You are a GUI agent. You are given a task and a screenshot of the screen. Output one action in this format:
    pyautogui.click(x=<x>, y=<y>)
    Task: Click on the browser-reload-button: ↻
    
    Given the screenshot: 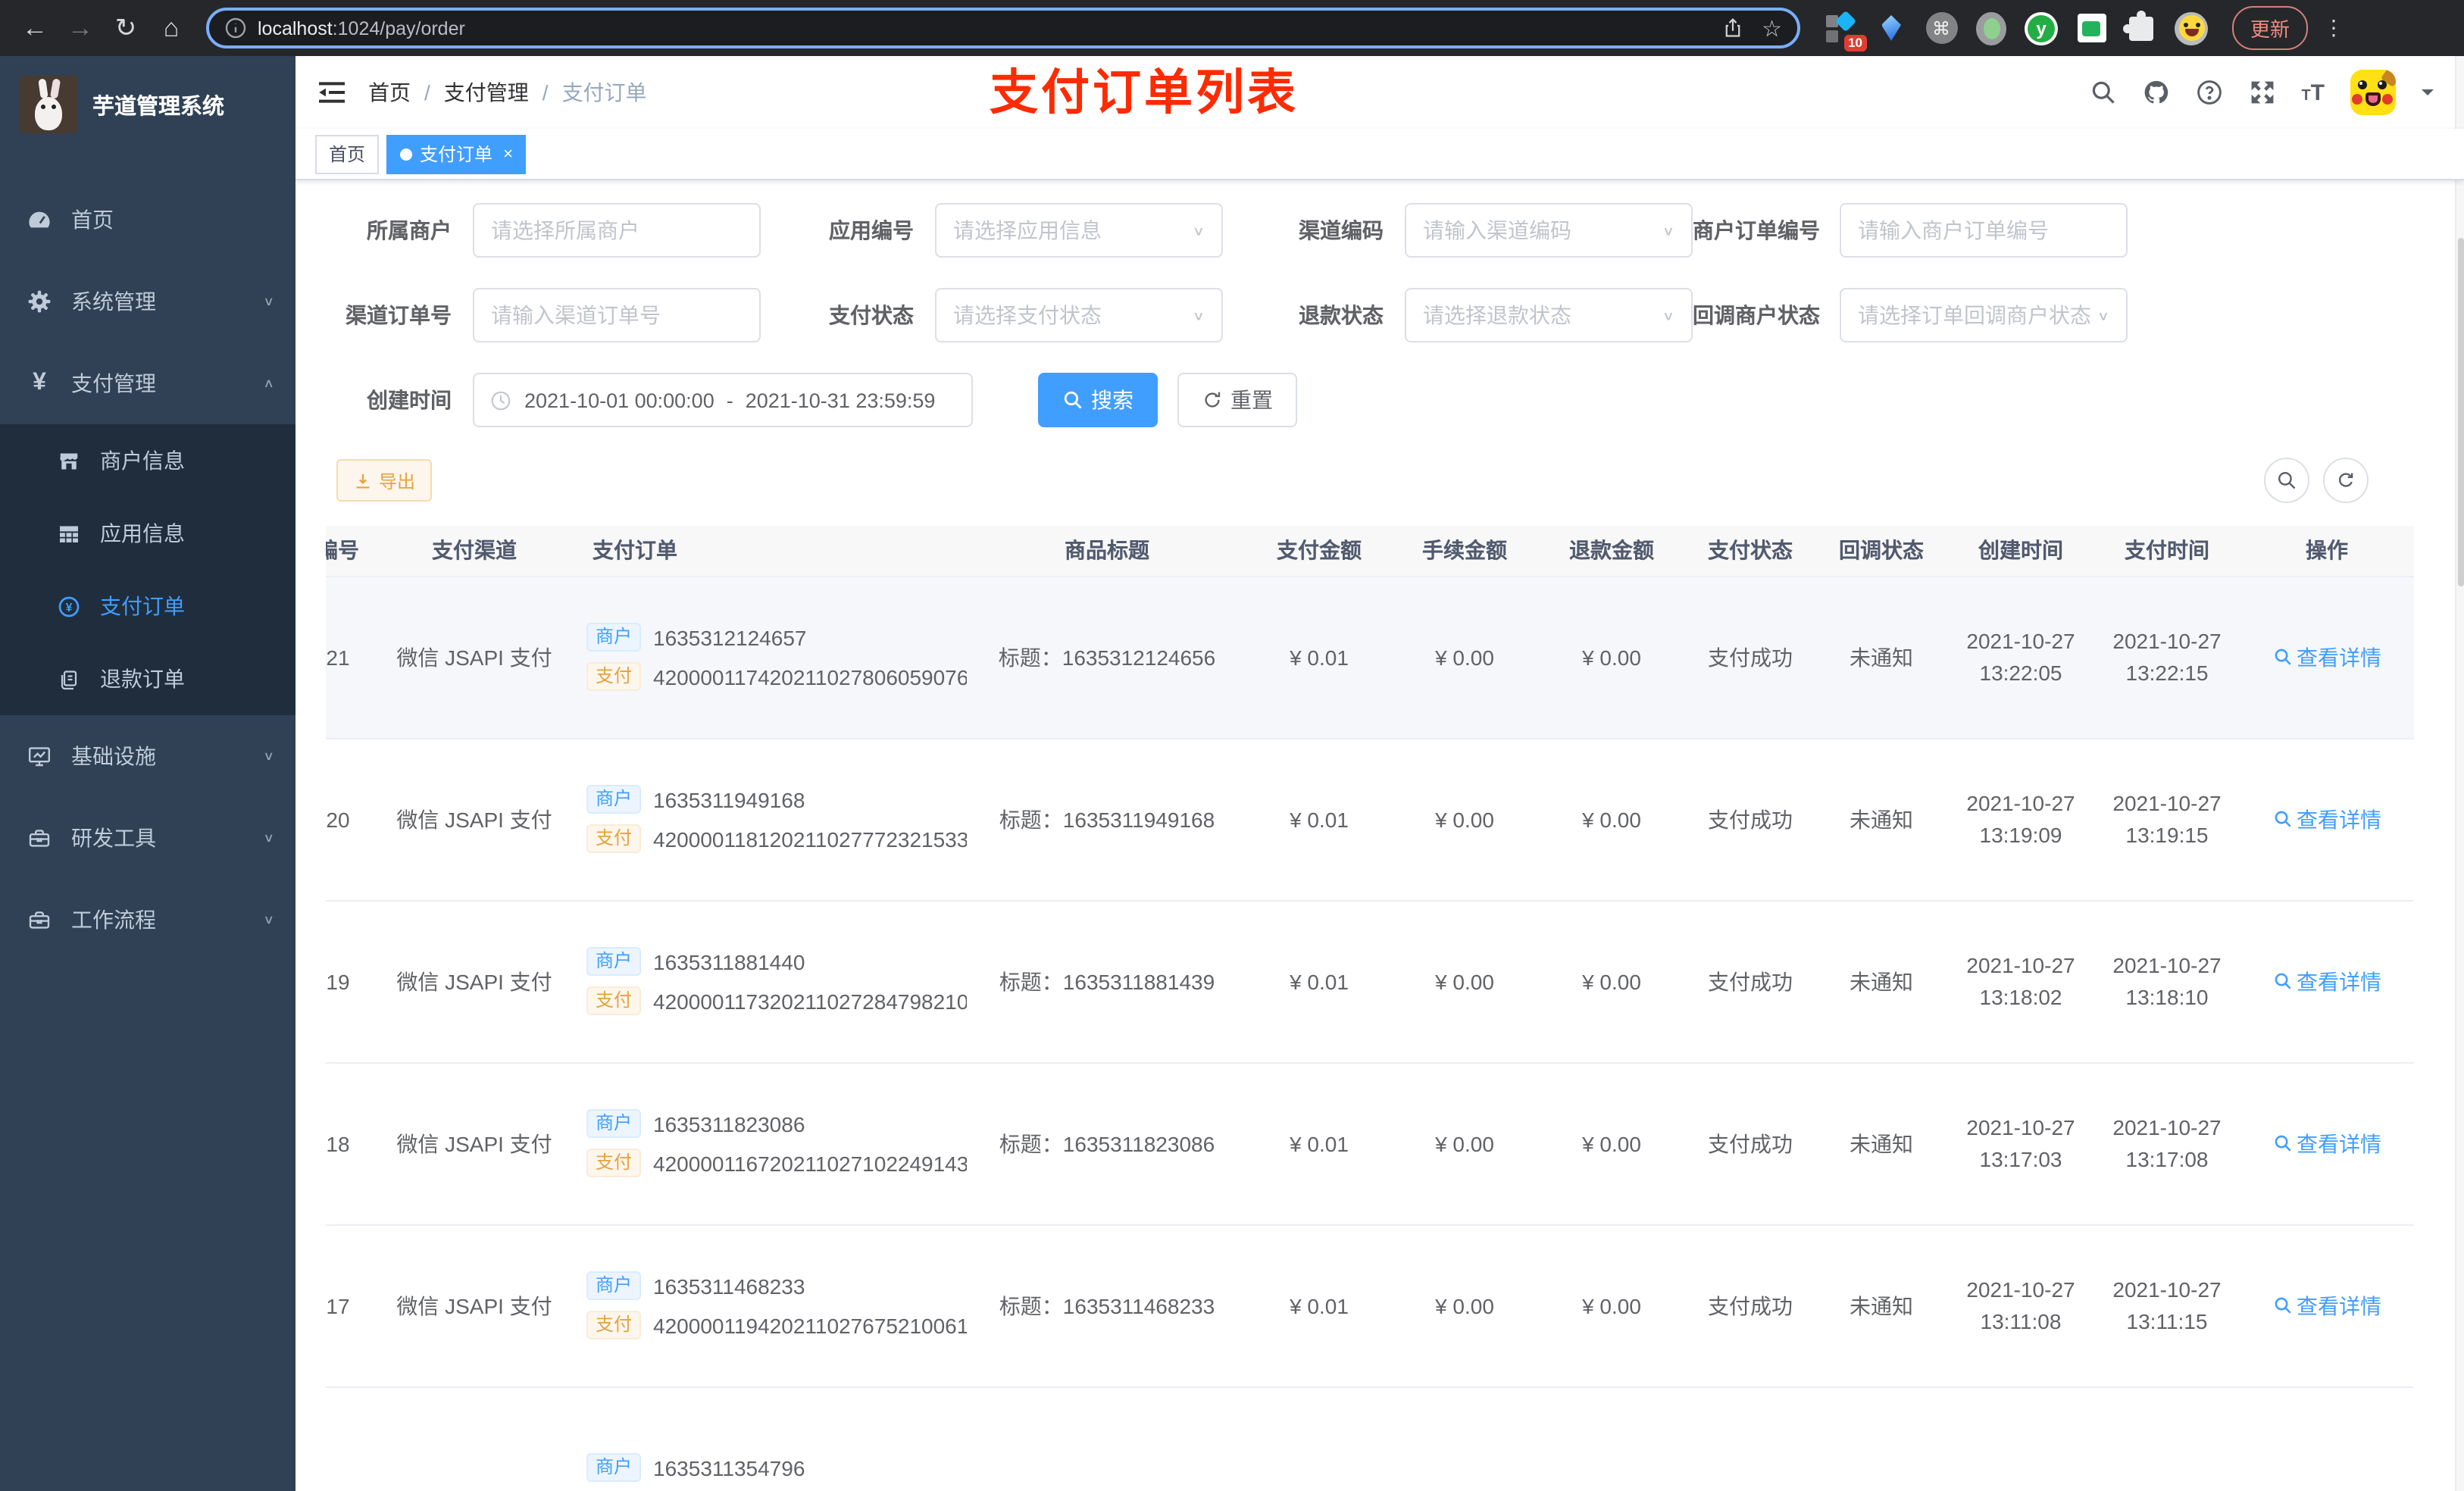 What is the action you would take?
    pyautogui.click(x=125, y=28)
    